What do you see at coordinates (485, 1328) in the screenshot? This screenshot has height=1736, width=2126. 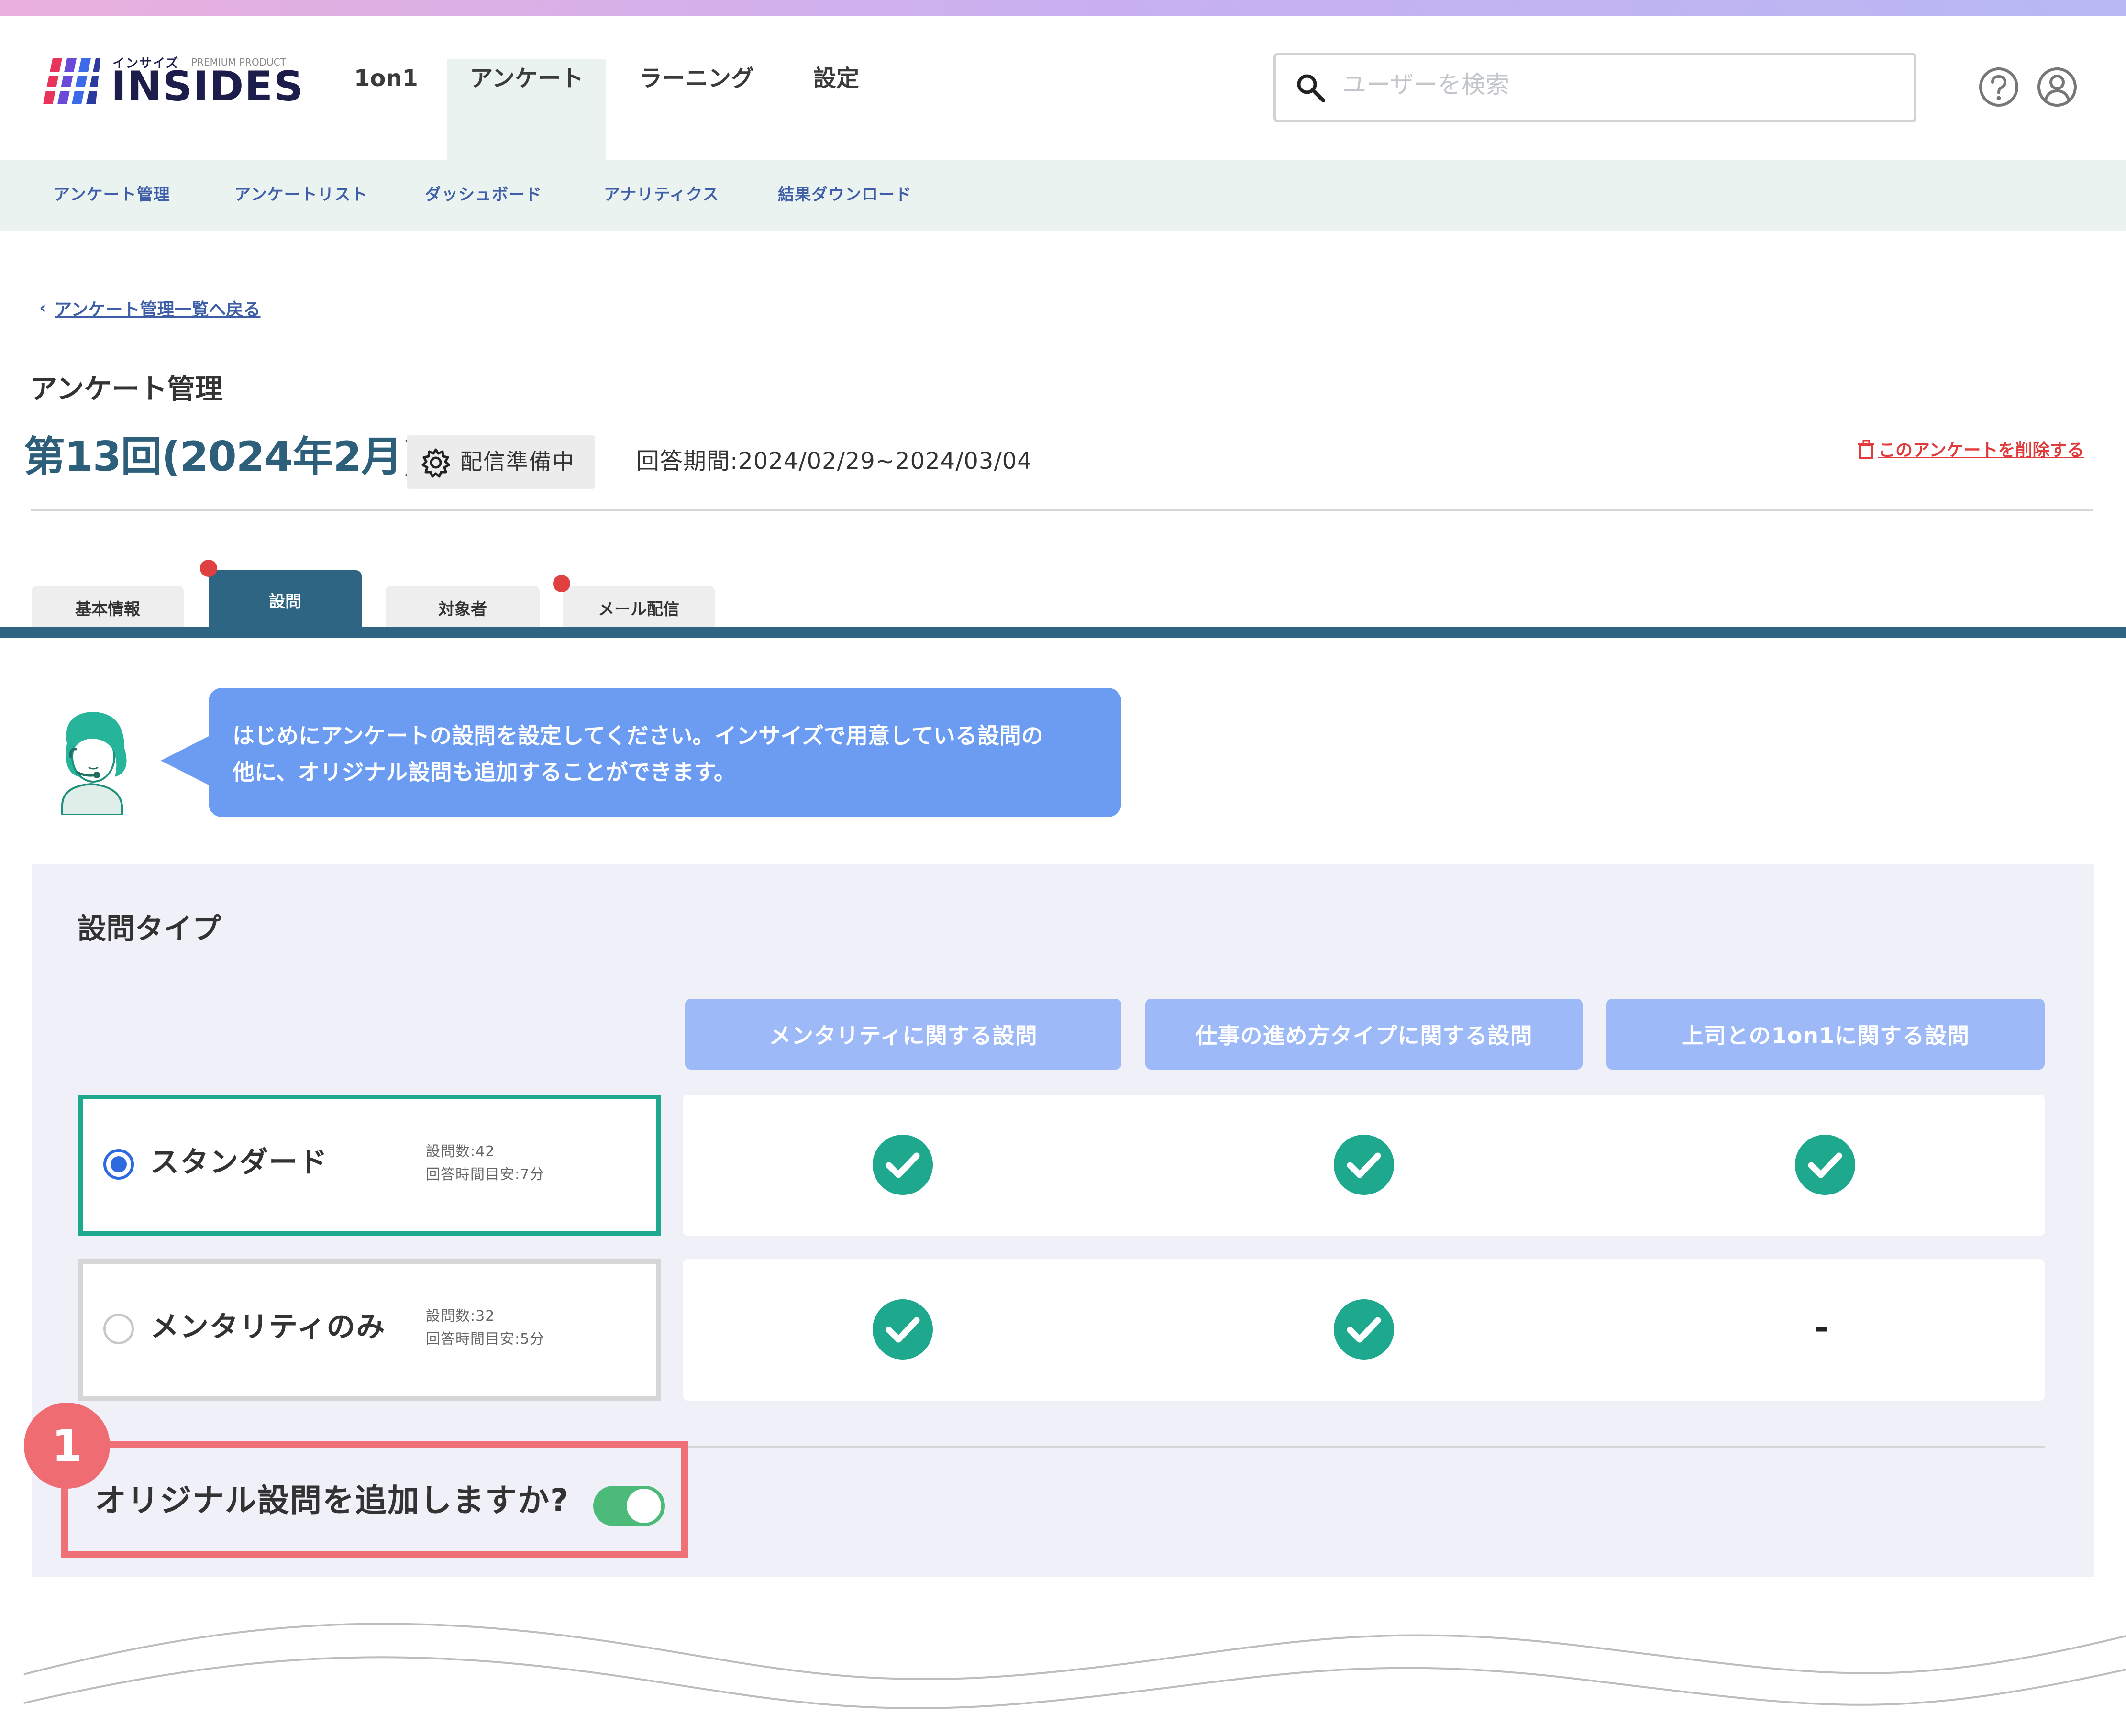 I see `option-mentality-meta: 設問数:32 回答時間目安:5分` at bounding box center [485, 1328].